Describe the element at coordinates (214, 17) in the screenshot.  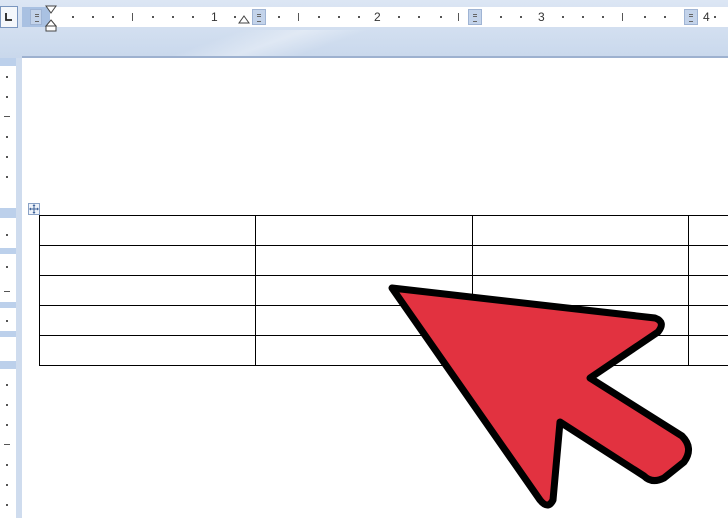
I see `ruler-number-1: 1` at that location.